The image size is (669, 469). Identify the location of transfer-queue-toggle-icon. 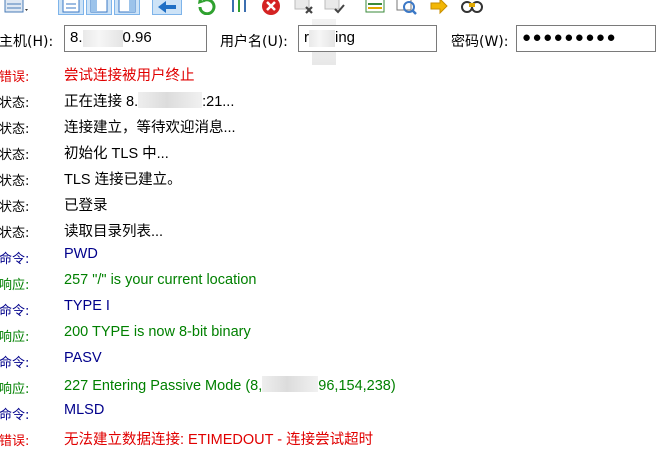
(167, 7).